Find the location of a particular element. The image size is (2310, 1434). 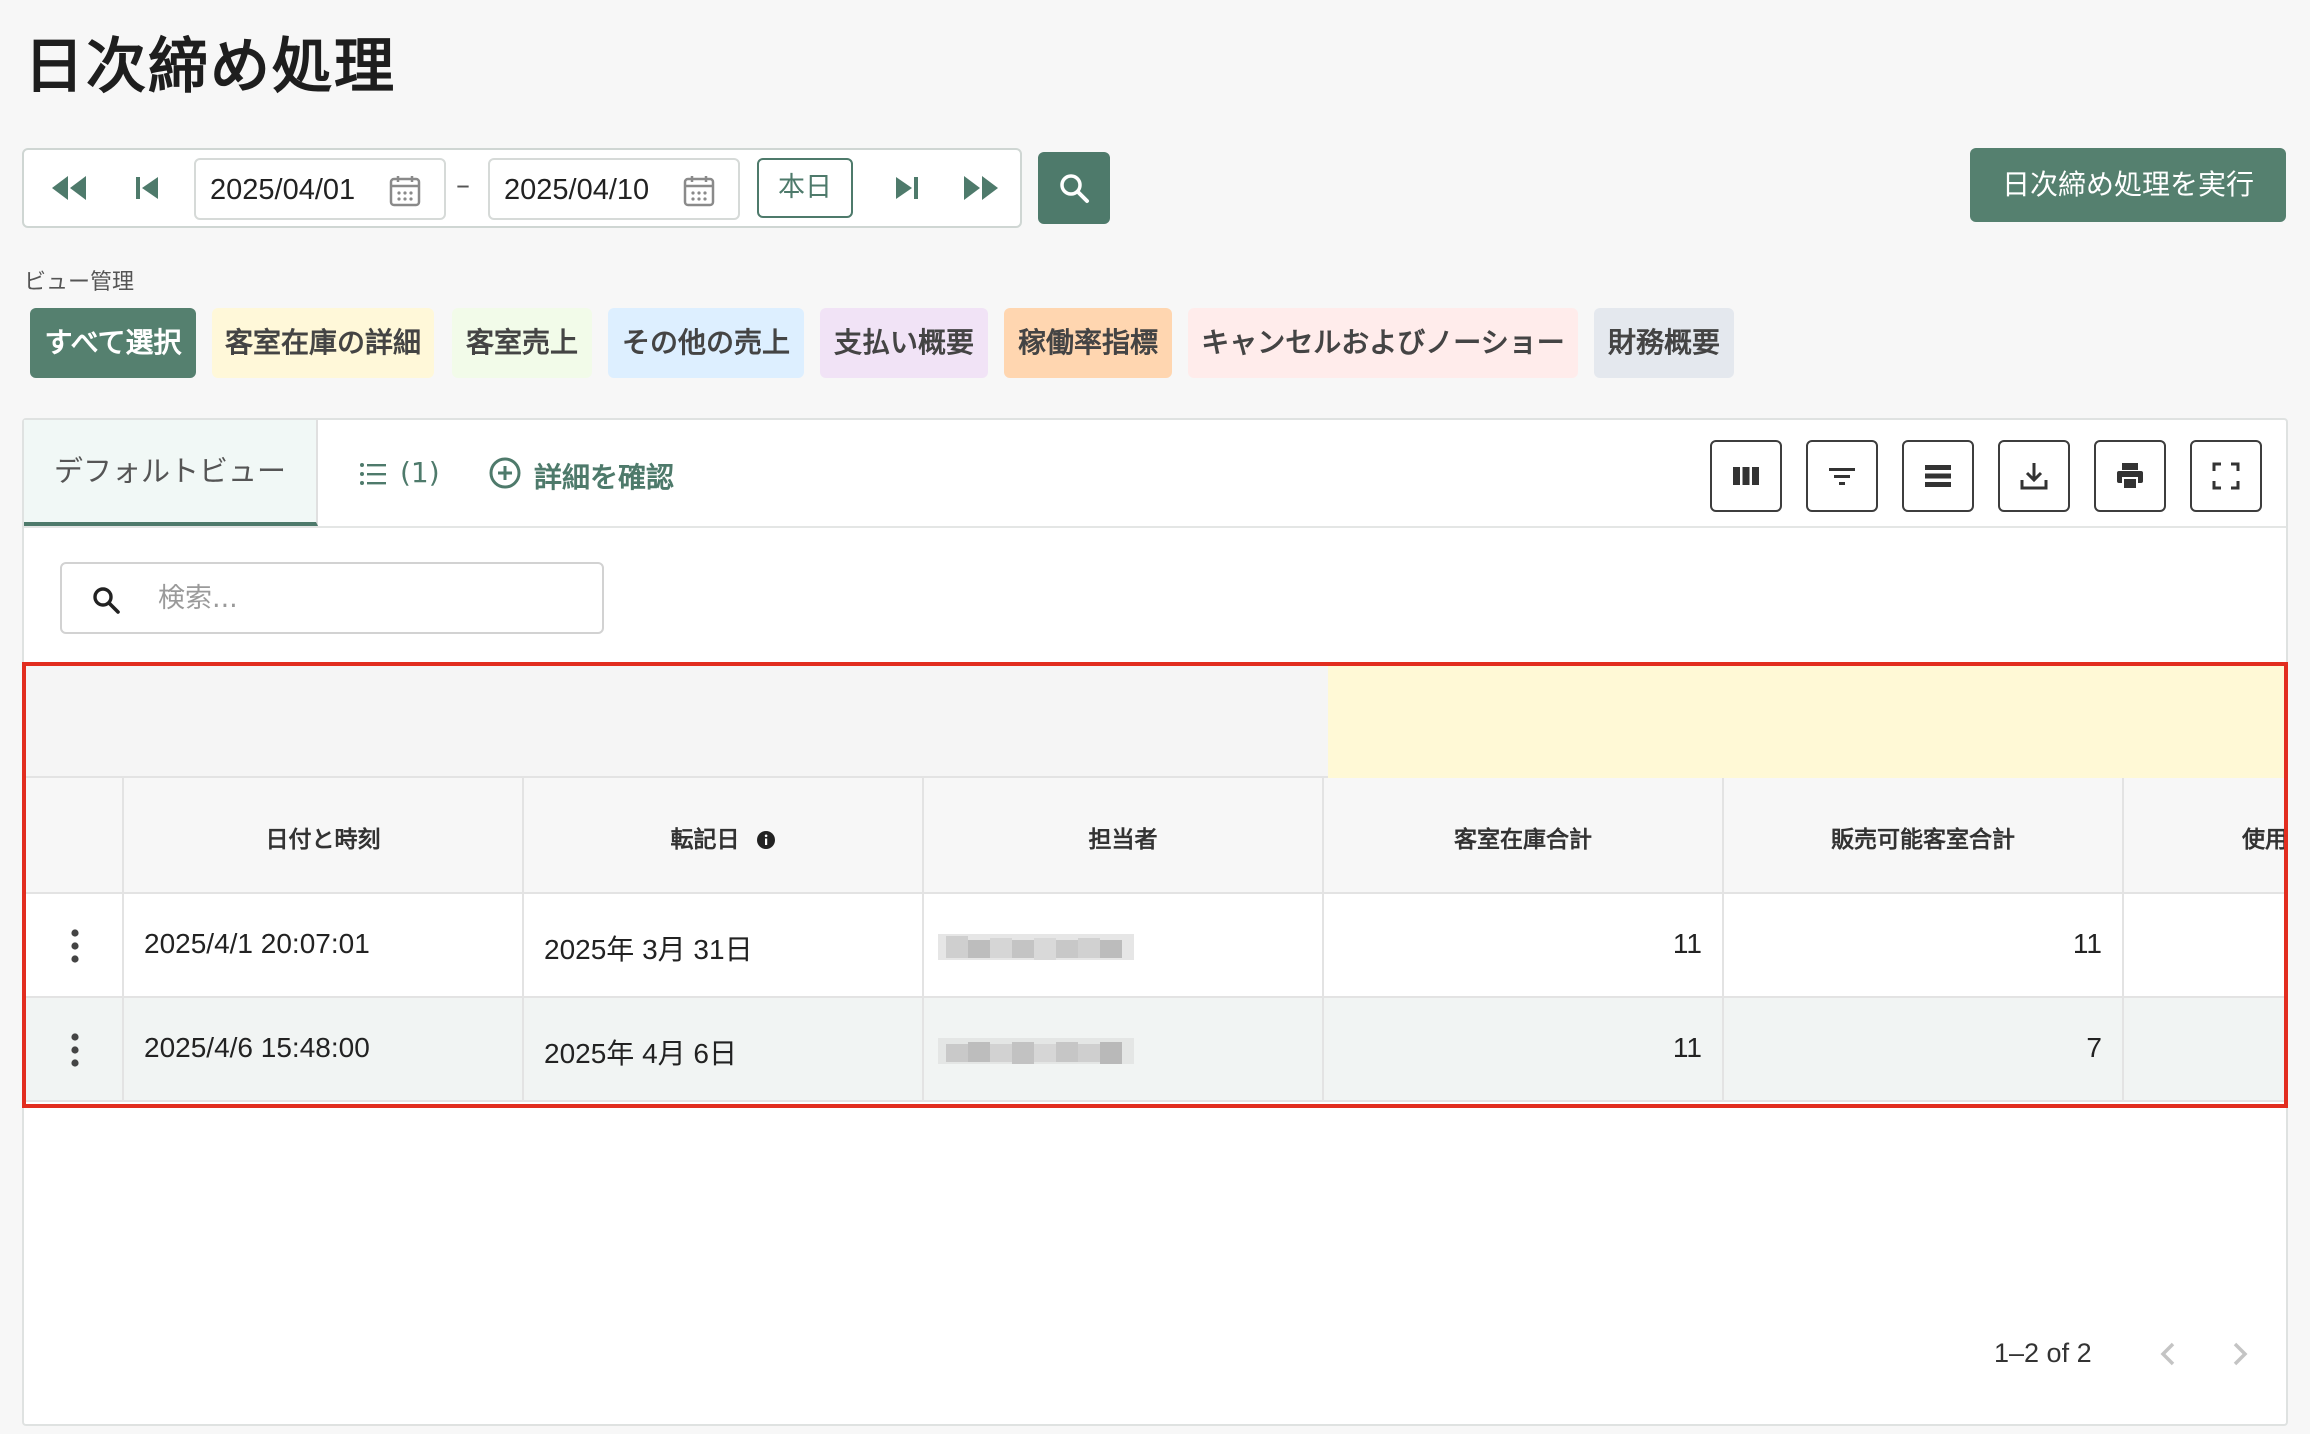

cell-value: 2025/4/1 20:07:01 is located at coordinates (257, 943).